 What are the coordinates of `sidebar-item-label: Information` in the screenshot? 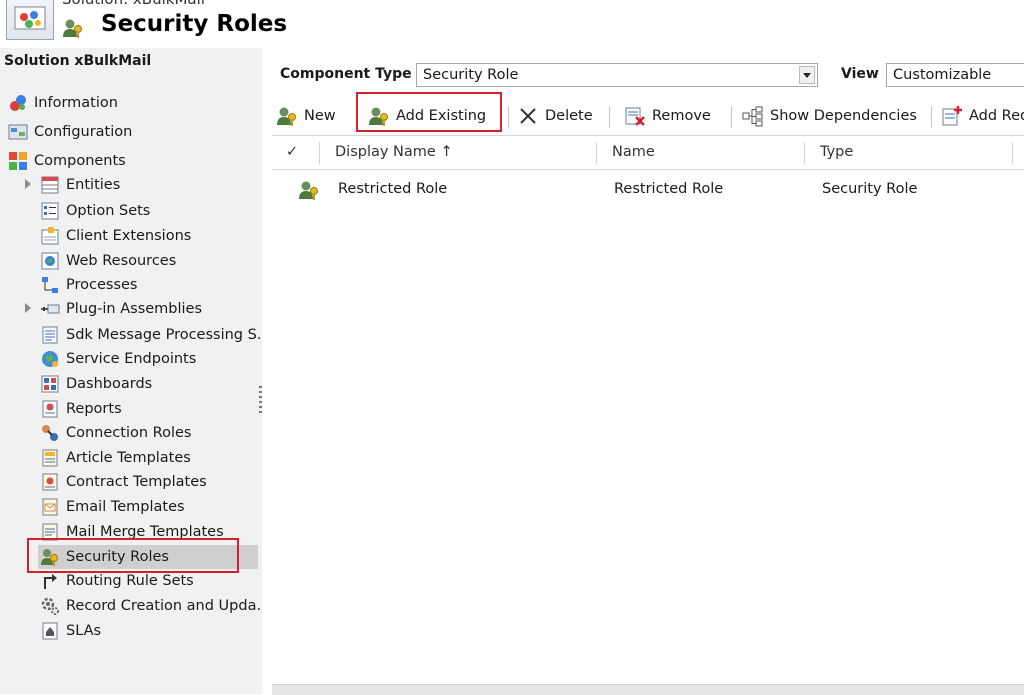 It's located at (76, 103).